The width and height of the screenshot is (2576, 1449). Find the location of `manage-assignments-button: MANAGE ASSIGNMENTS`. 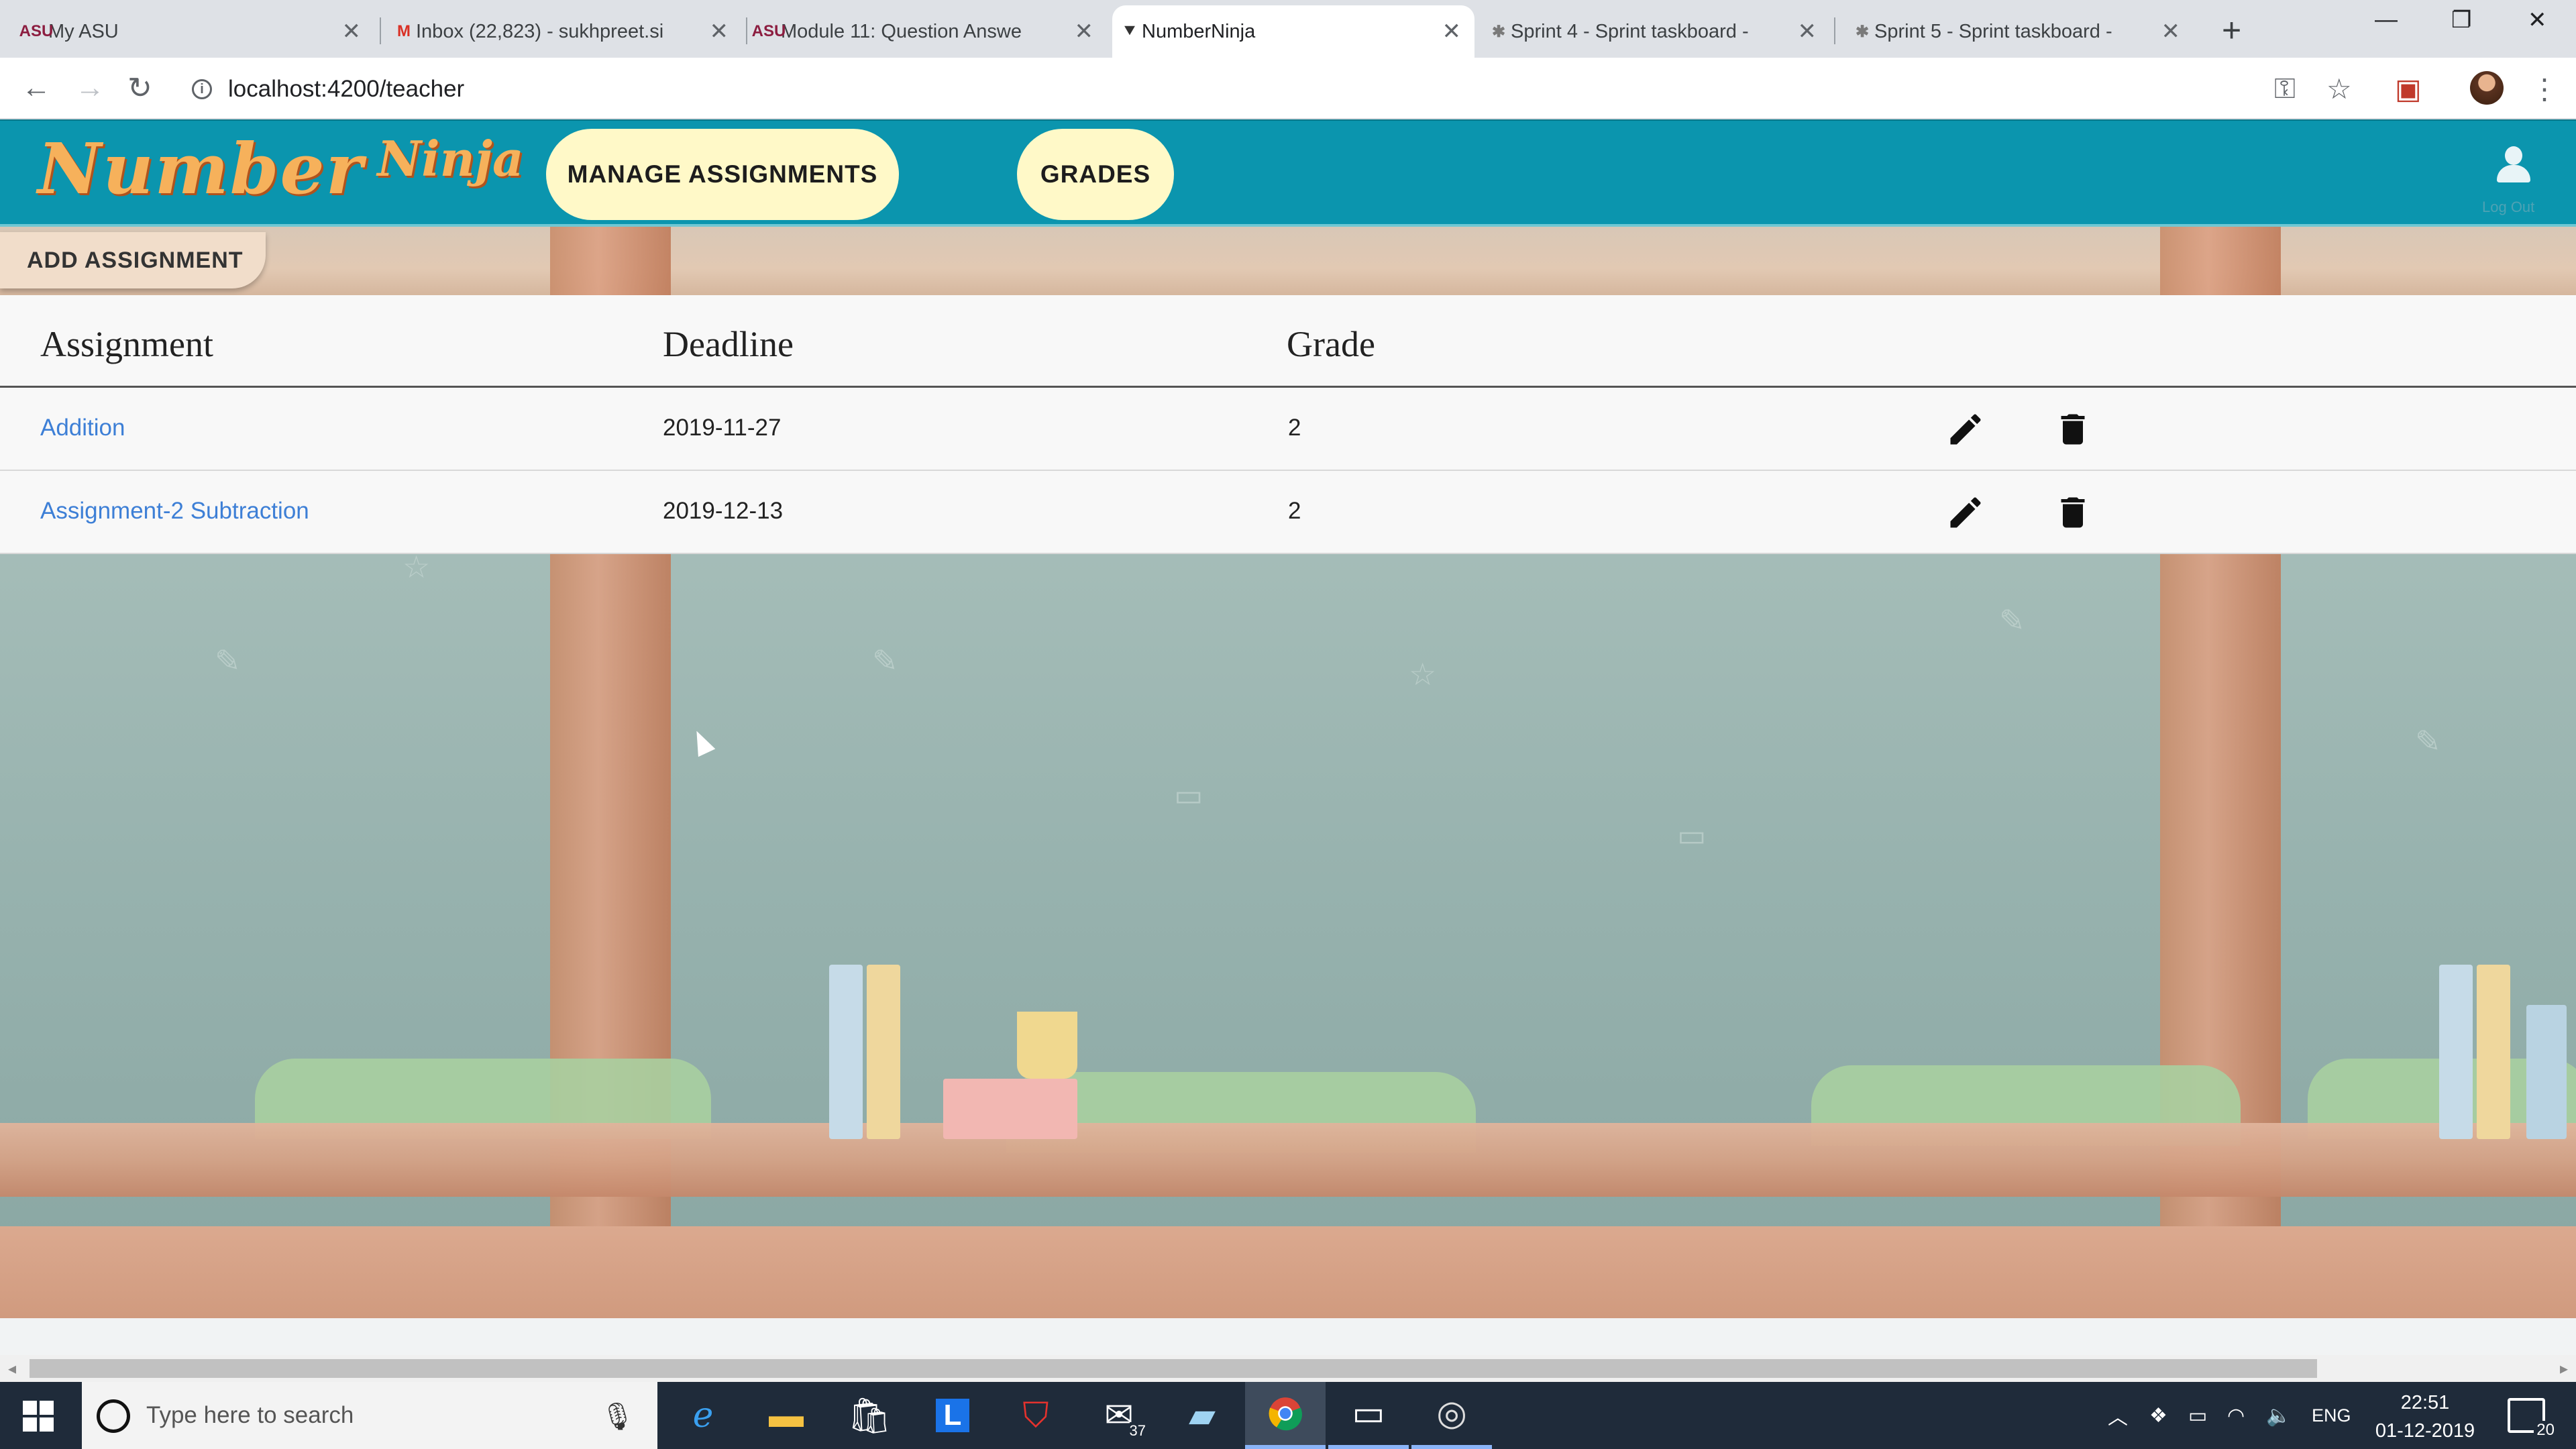

manage-assignments-button: MANAGE ASSIGNMENTS is located at coordinates (722, 174).